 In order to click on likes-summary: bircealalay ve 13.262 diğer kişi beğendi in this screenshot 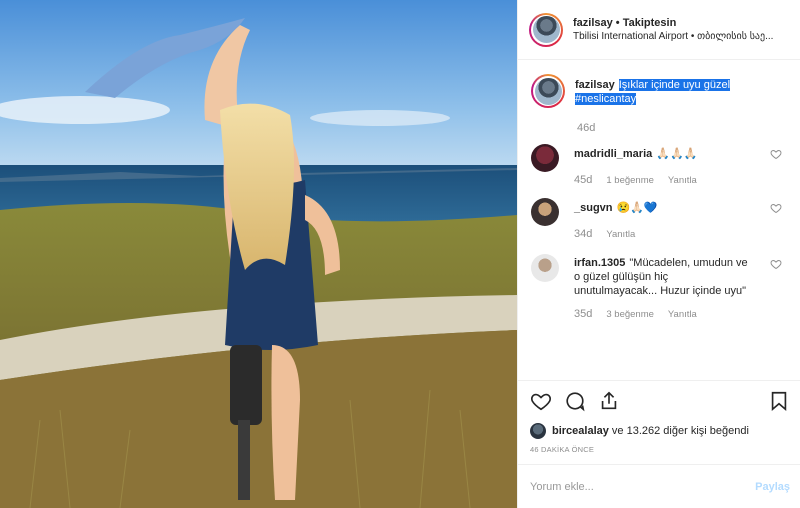, I will do `click(659, 431)`.